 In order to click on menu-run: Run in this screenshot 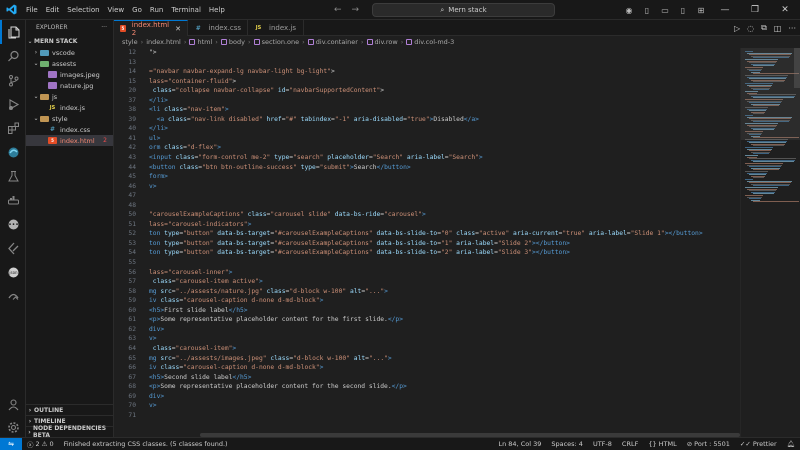, I will do `click(156, 10)`.